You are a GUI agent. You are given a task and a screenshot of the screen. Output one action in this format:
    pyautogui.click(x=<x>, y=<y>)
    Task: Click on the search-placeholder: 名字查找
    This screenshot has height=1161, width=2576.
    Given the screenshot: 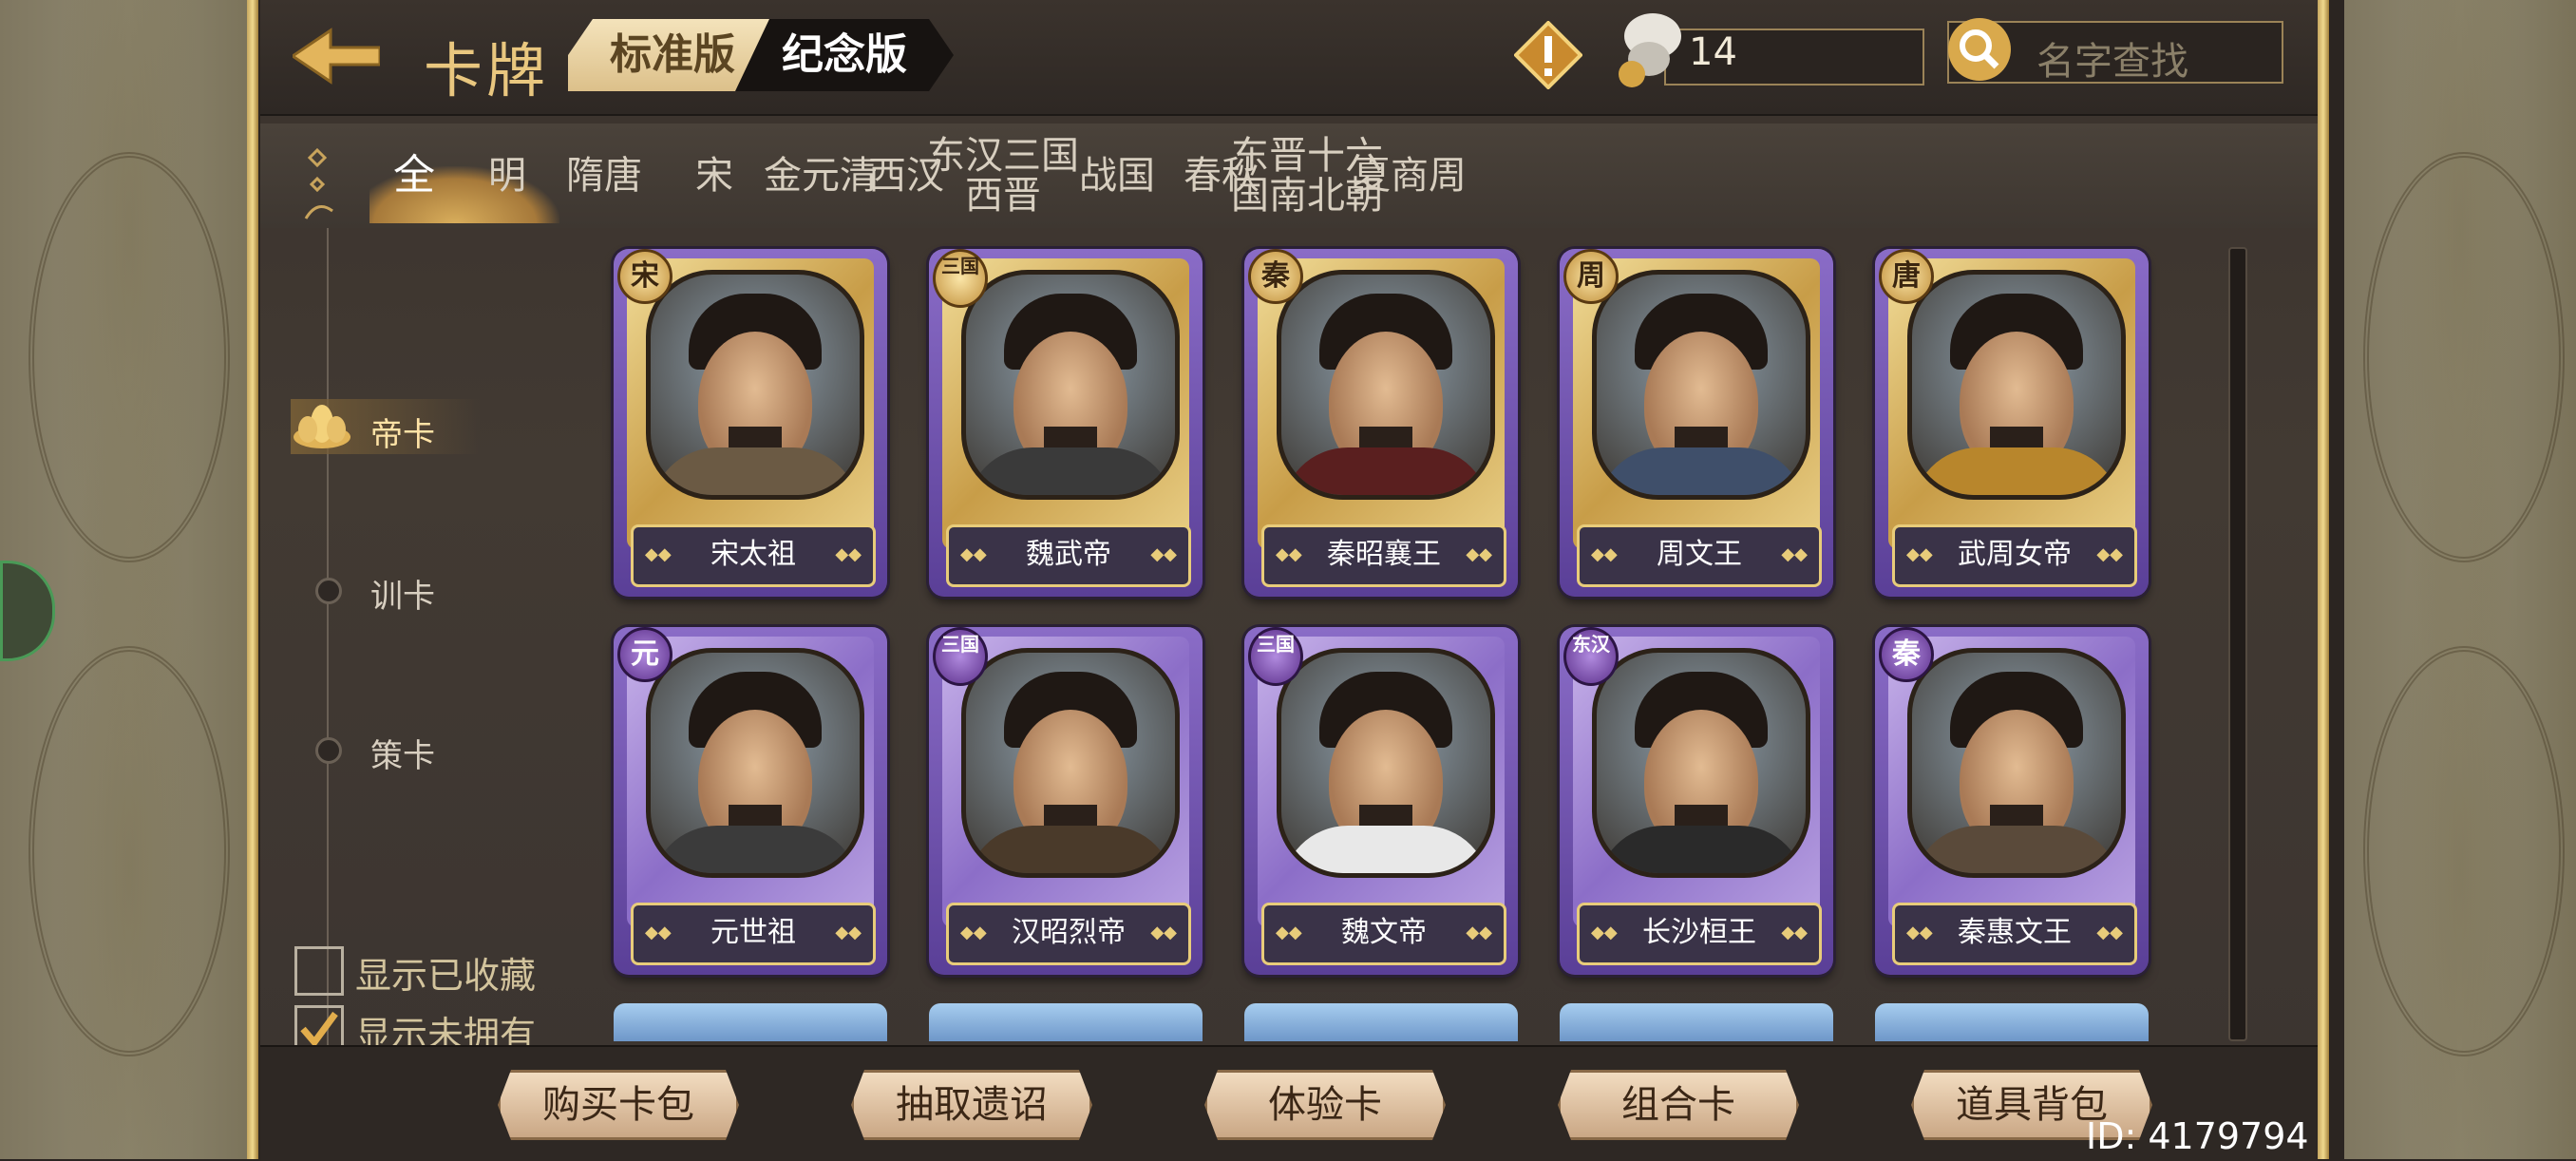 What is the action you would take?
    pyautogui.click(x=2112, y=62)
    